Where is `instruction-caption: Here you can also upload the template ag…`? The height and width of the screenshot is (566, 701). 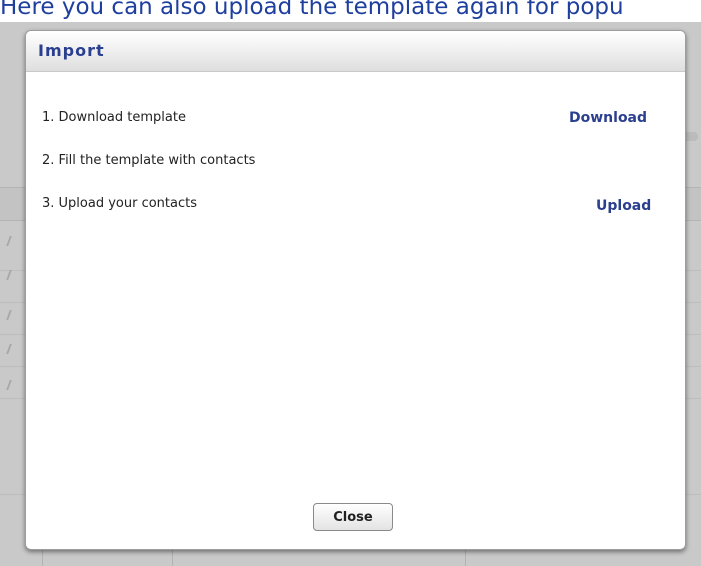 instruction-caption: Here you can also upload the template ag… is located at coordinates (312, 10).